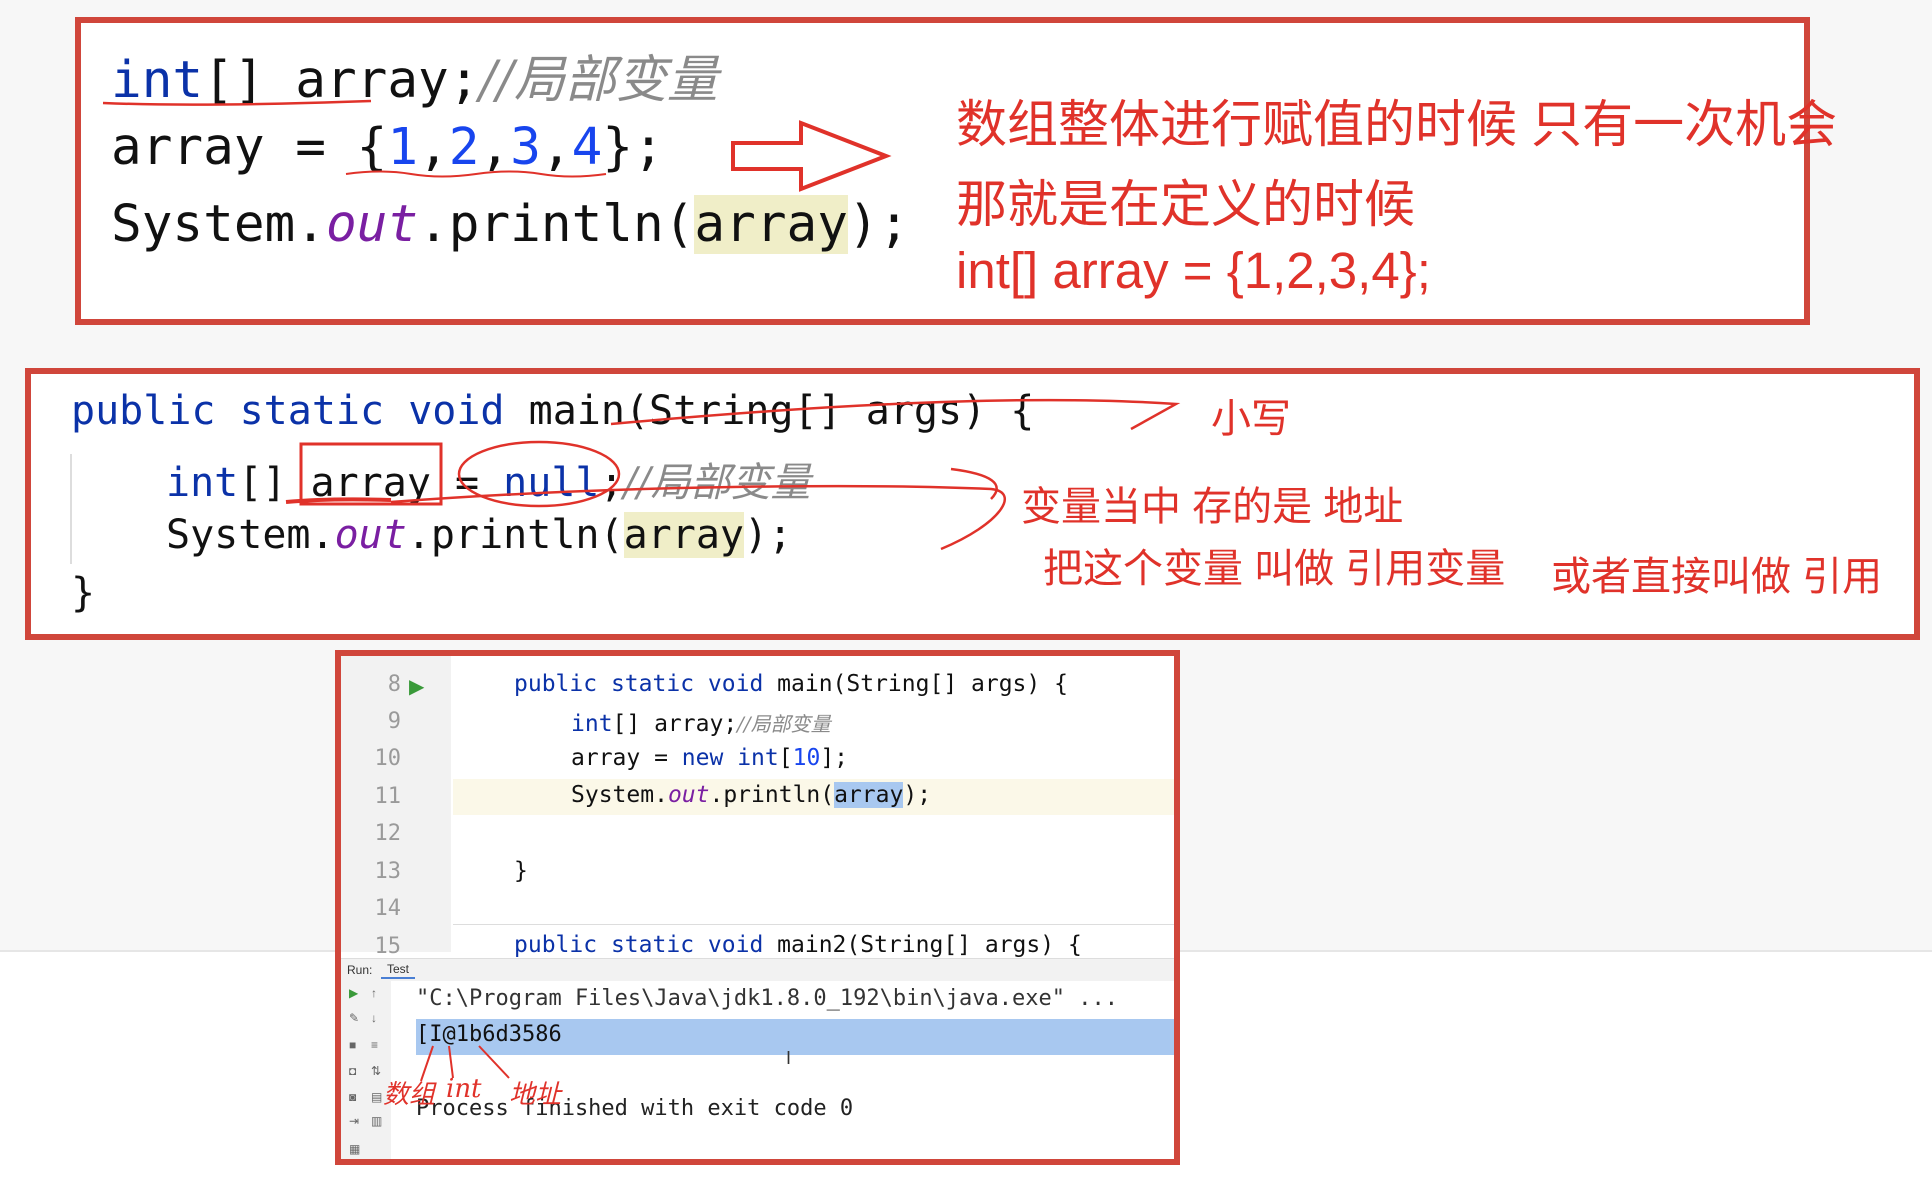  What do you see at coordinates (1186, 204) in the screenshot?
I see `note-at-definition: 那就是在定义的时候` at bounding box center [1186, 204].